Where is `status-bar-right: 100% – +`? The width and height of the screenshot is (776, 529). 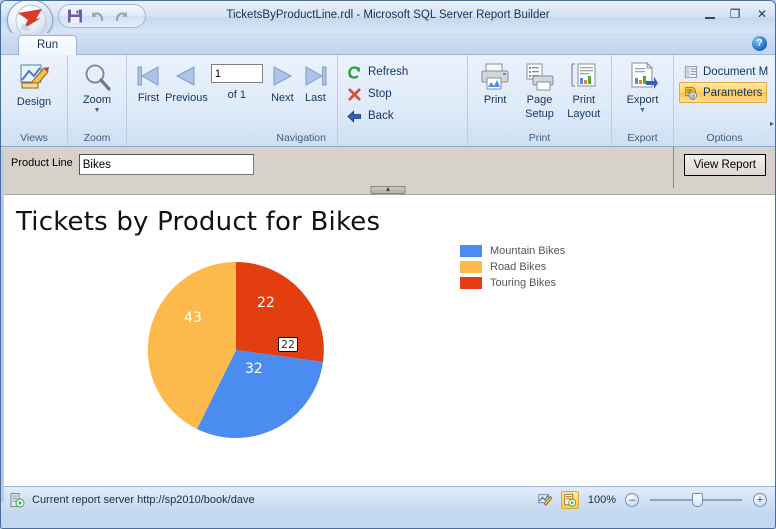
status-bar-right: 100% – + is located at coordinates (651, 500).